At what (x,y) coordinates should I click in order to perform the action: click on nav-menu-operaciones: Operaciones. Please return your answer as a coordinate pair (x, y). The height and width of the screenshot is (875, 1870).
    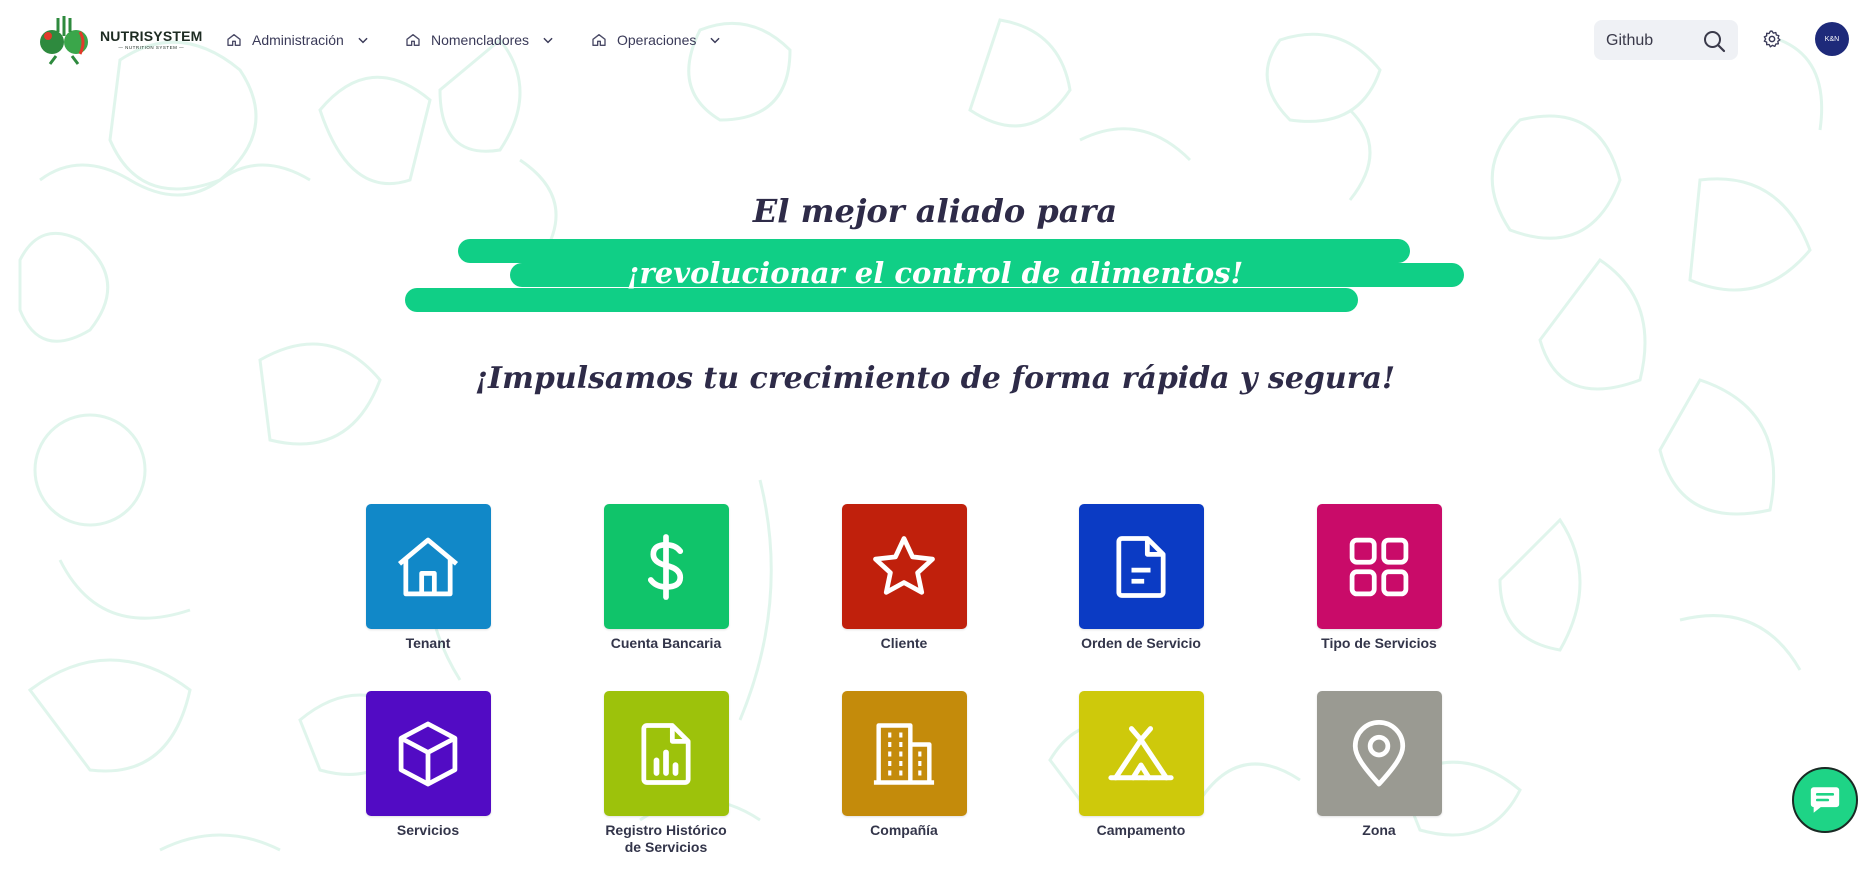
    Looking at the image, I should click on (656, 40).